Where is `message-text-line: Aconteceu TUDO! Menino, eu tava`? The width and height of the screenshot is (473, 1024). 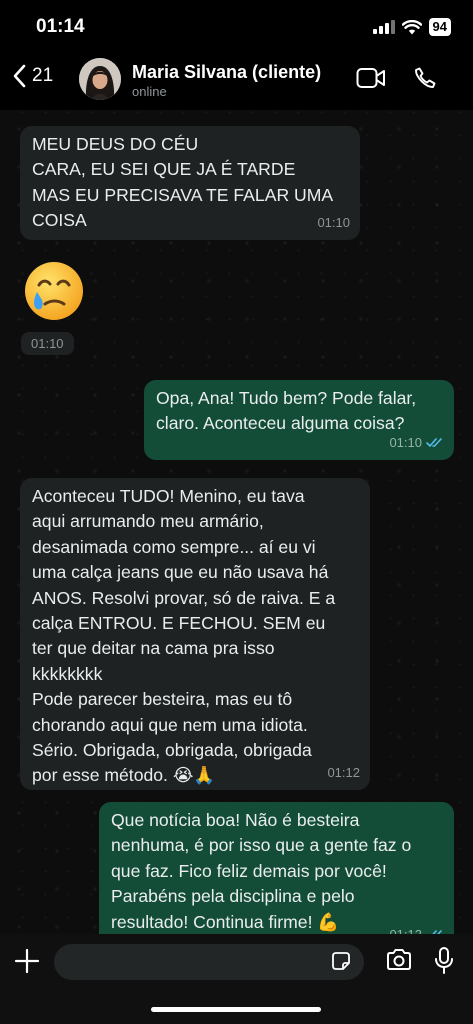 message-text-line: Aconteceu TUDO! Menino, eu tava is located at coordinates (168, 496).